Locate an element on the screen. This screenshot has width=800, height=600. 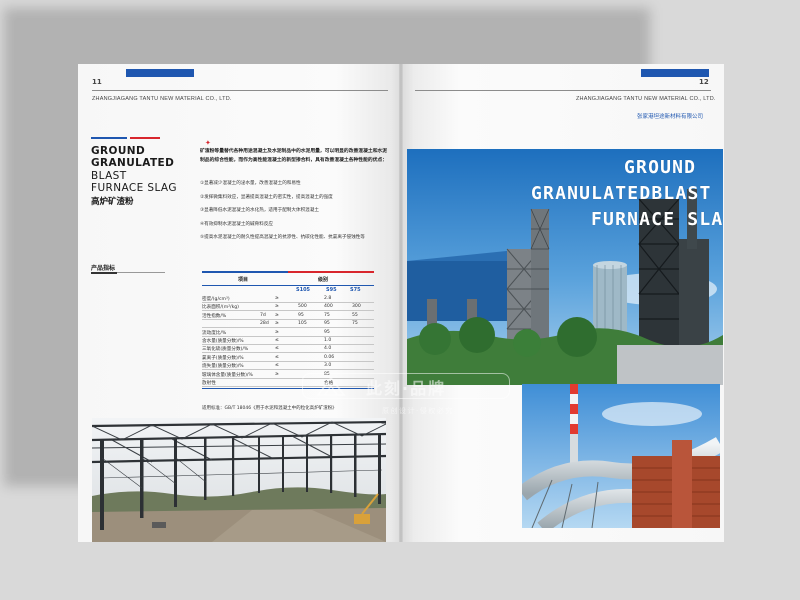
grade-s95: S95 is located at coordinates (331, 290).